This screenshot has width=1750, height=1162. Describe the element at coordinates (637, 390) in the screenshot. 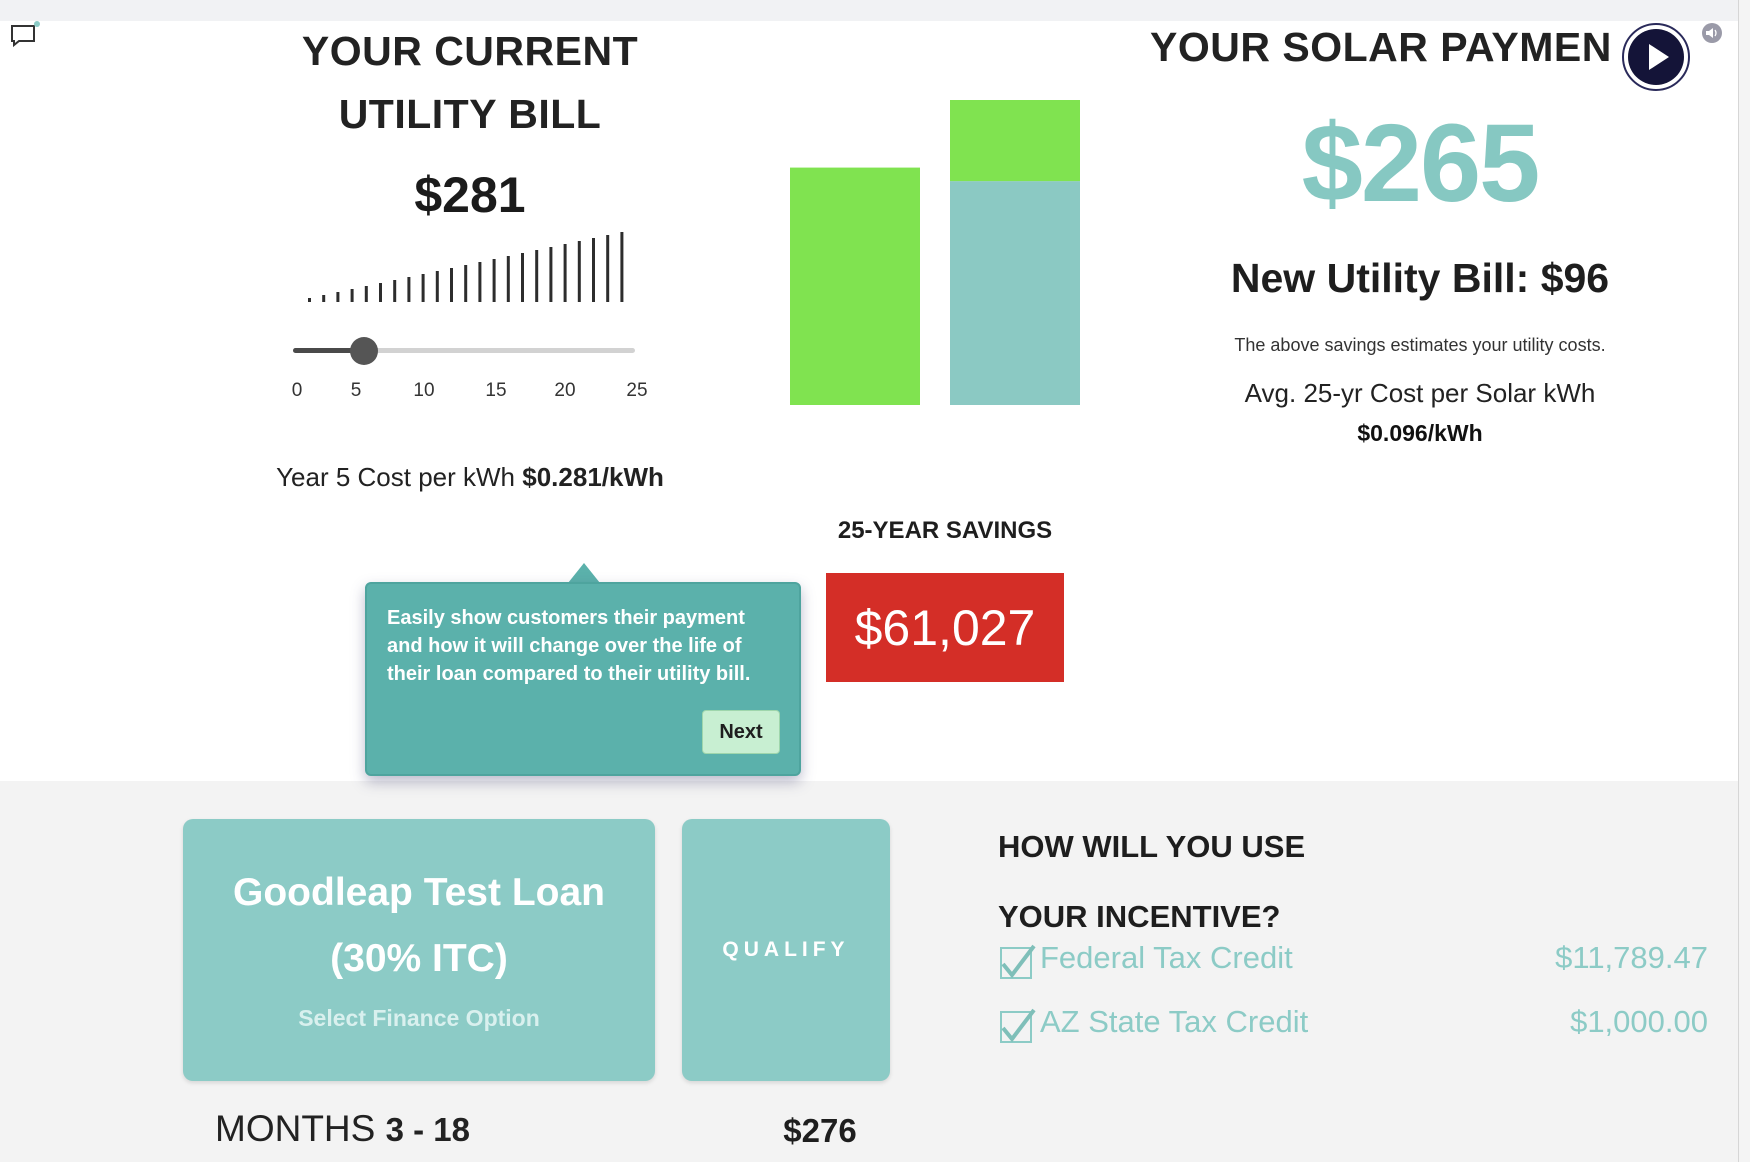

I see `slider-tick: 25` at that location.